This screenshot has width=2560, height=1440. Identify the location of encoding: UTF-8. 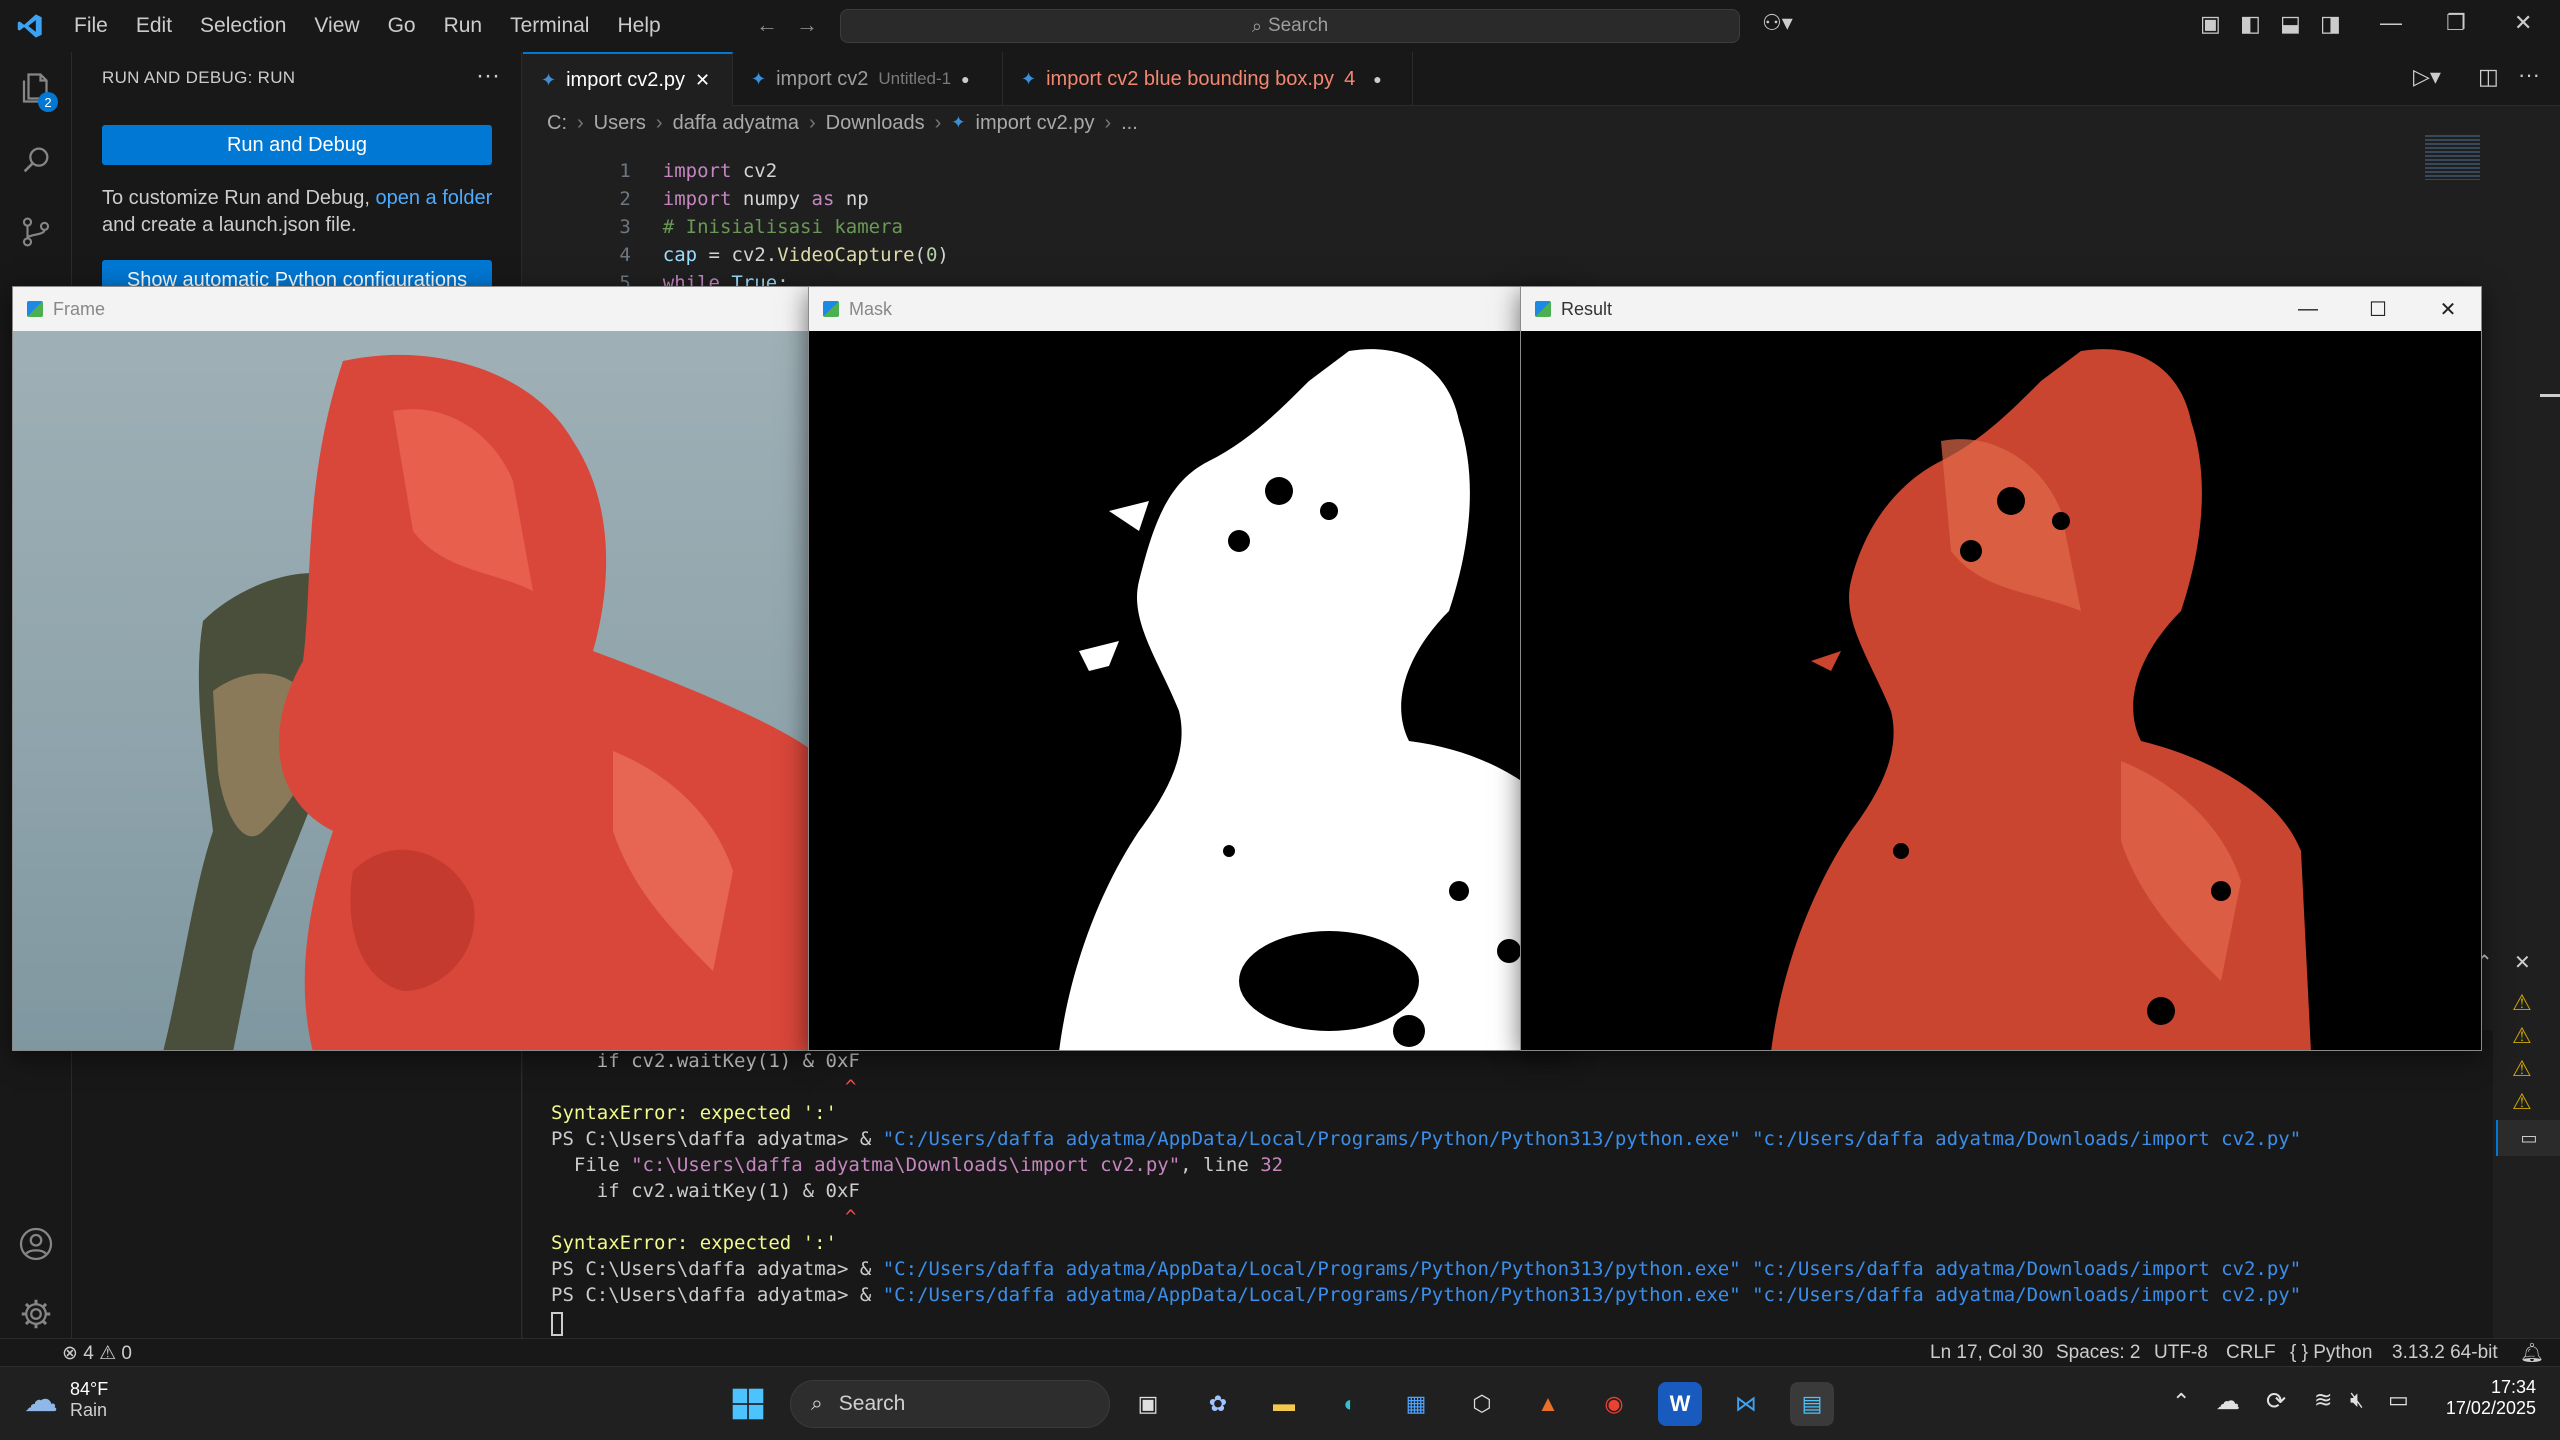
(2181, 1353).